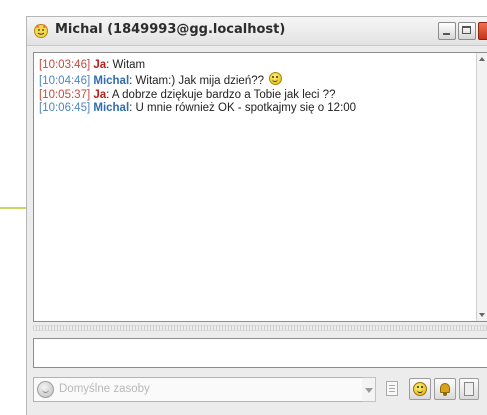  What do you see at coordinates (65, 65) in the screenshot?
I see `message-timestamp: [10:03:46]` at bounding box center [65, 65].